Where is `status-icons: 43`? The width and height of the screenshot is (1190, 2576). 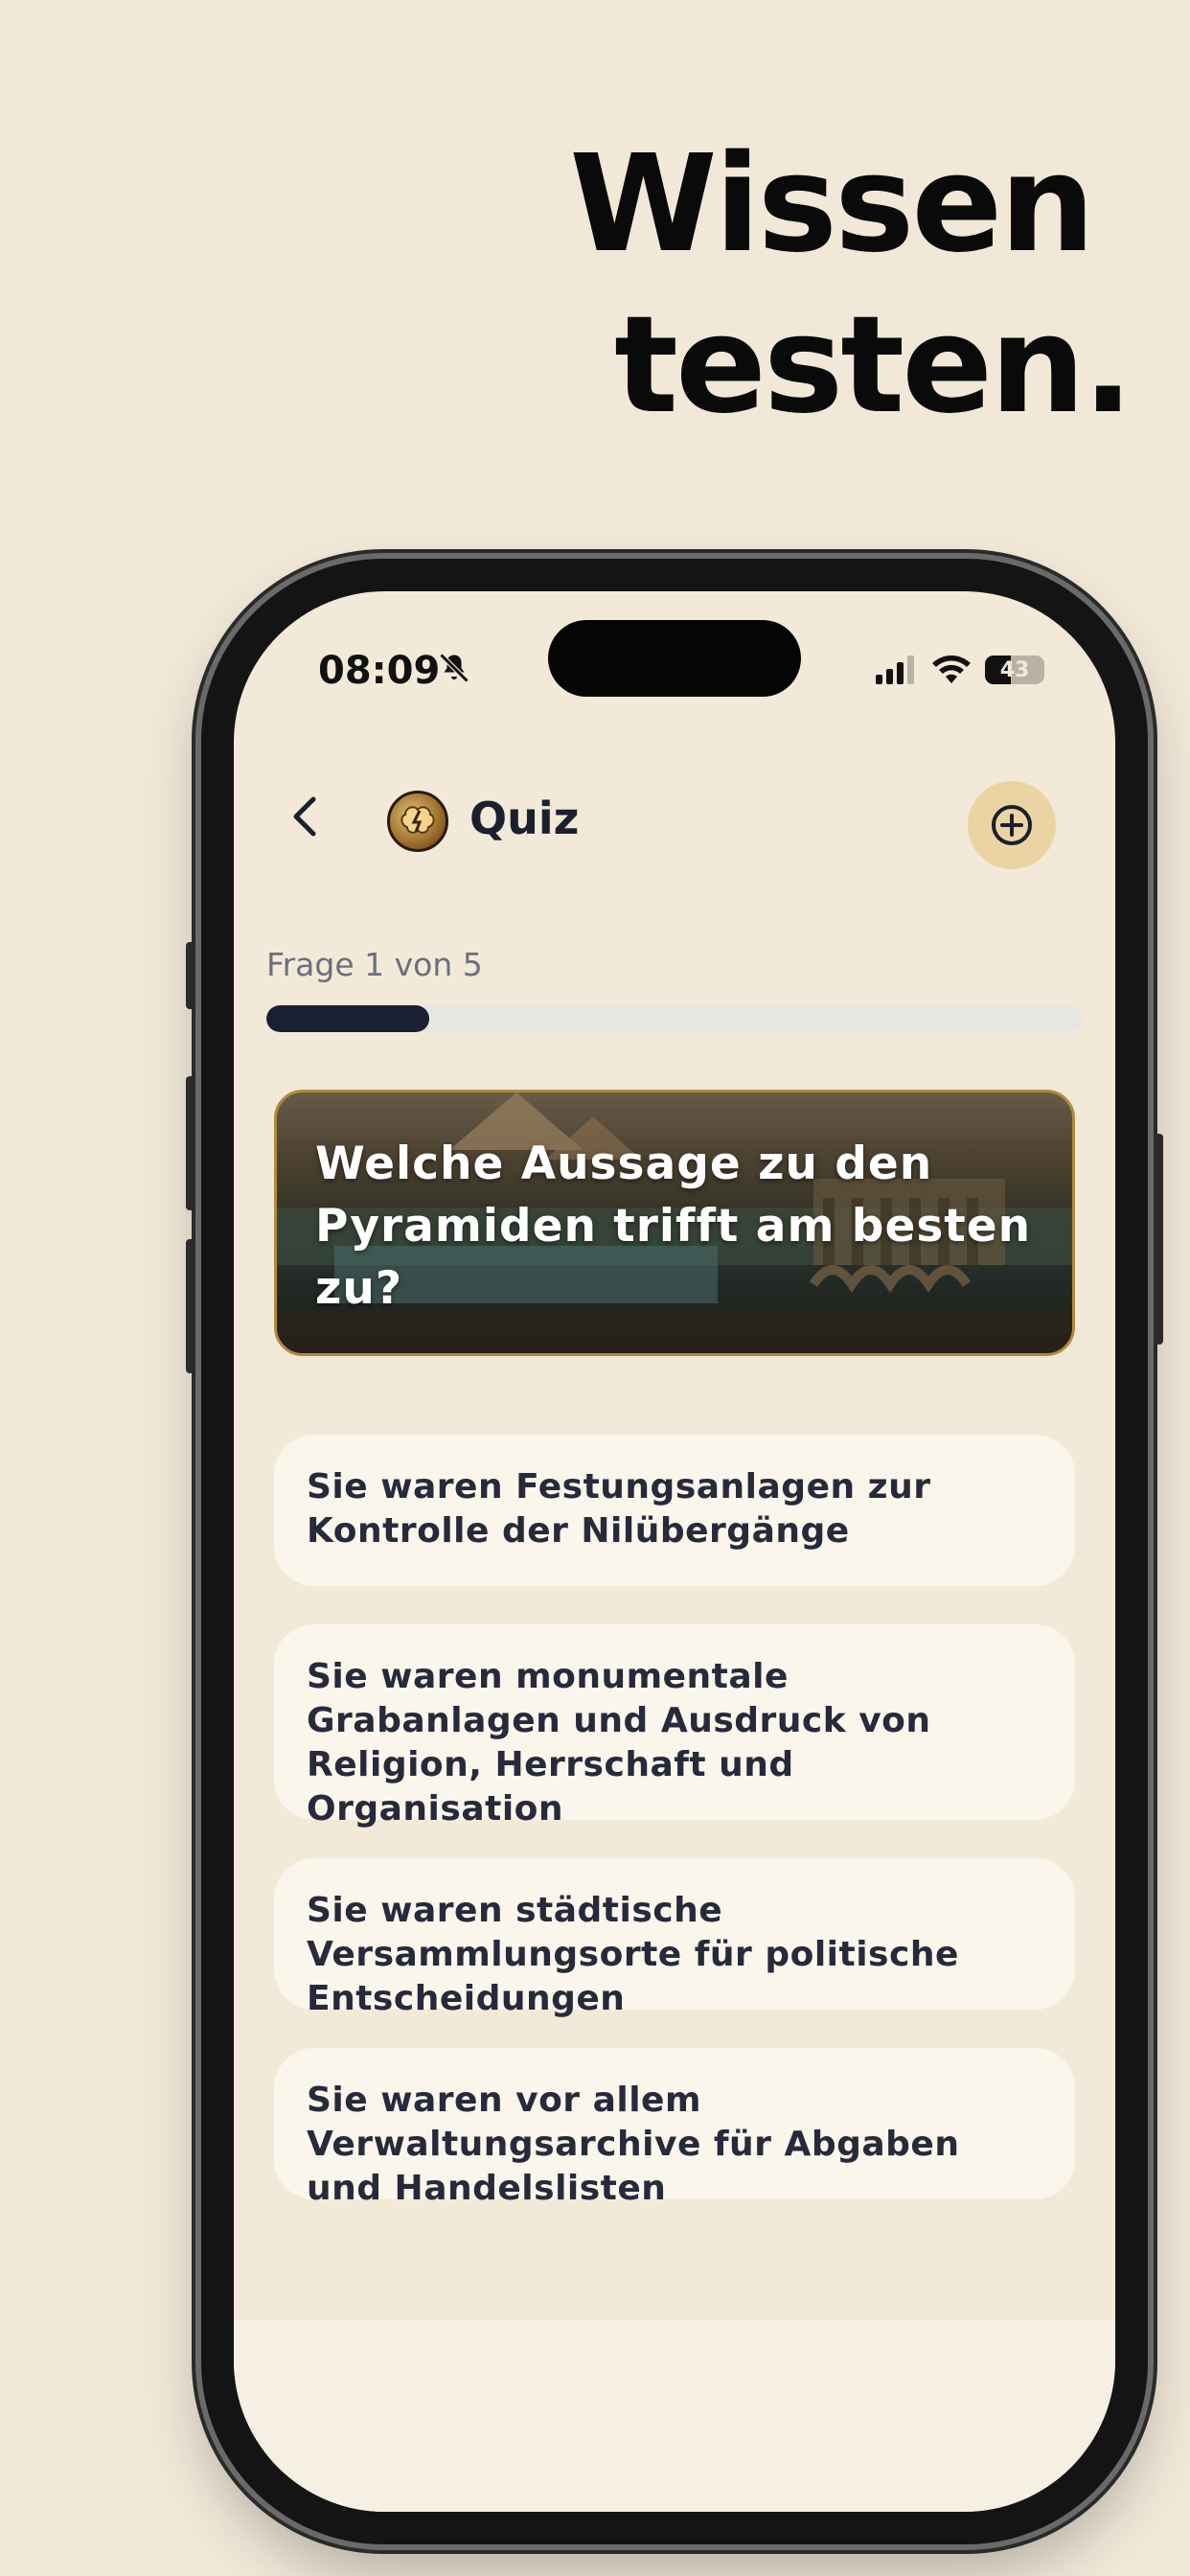 status-icons: 43 is located at coordinates (960, 670).